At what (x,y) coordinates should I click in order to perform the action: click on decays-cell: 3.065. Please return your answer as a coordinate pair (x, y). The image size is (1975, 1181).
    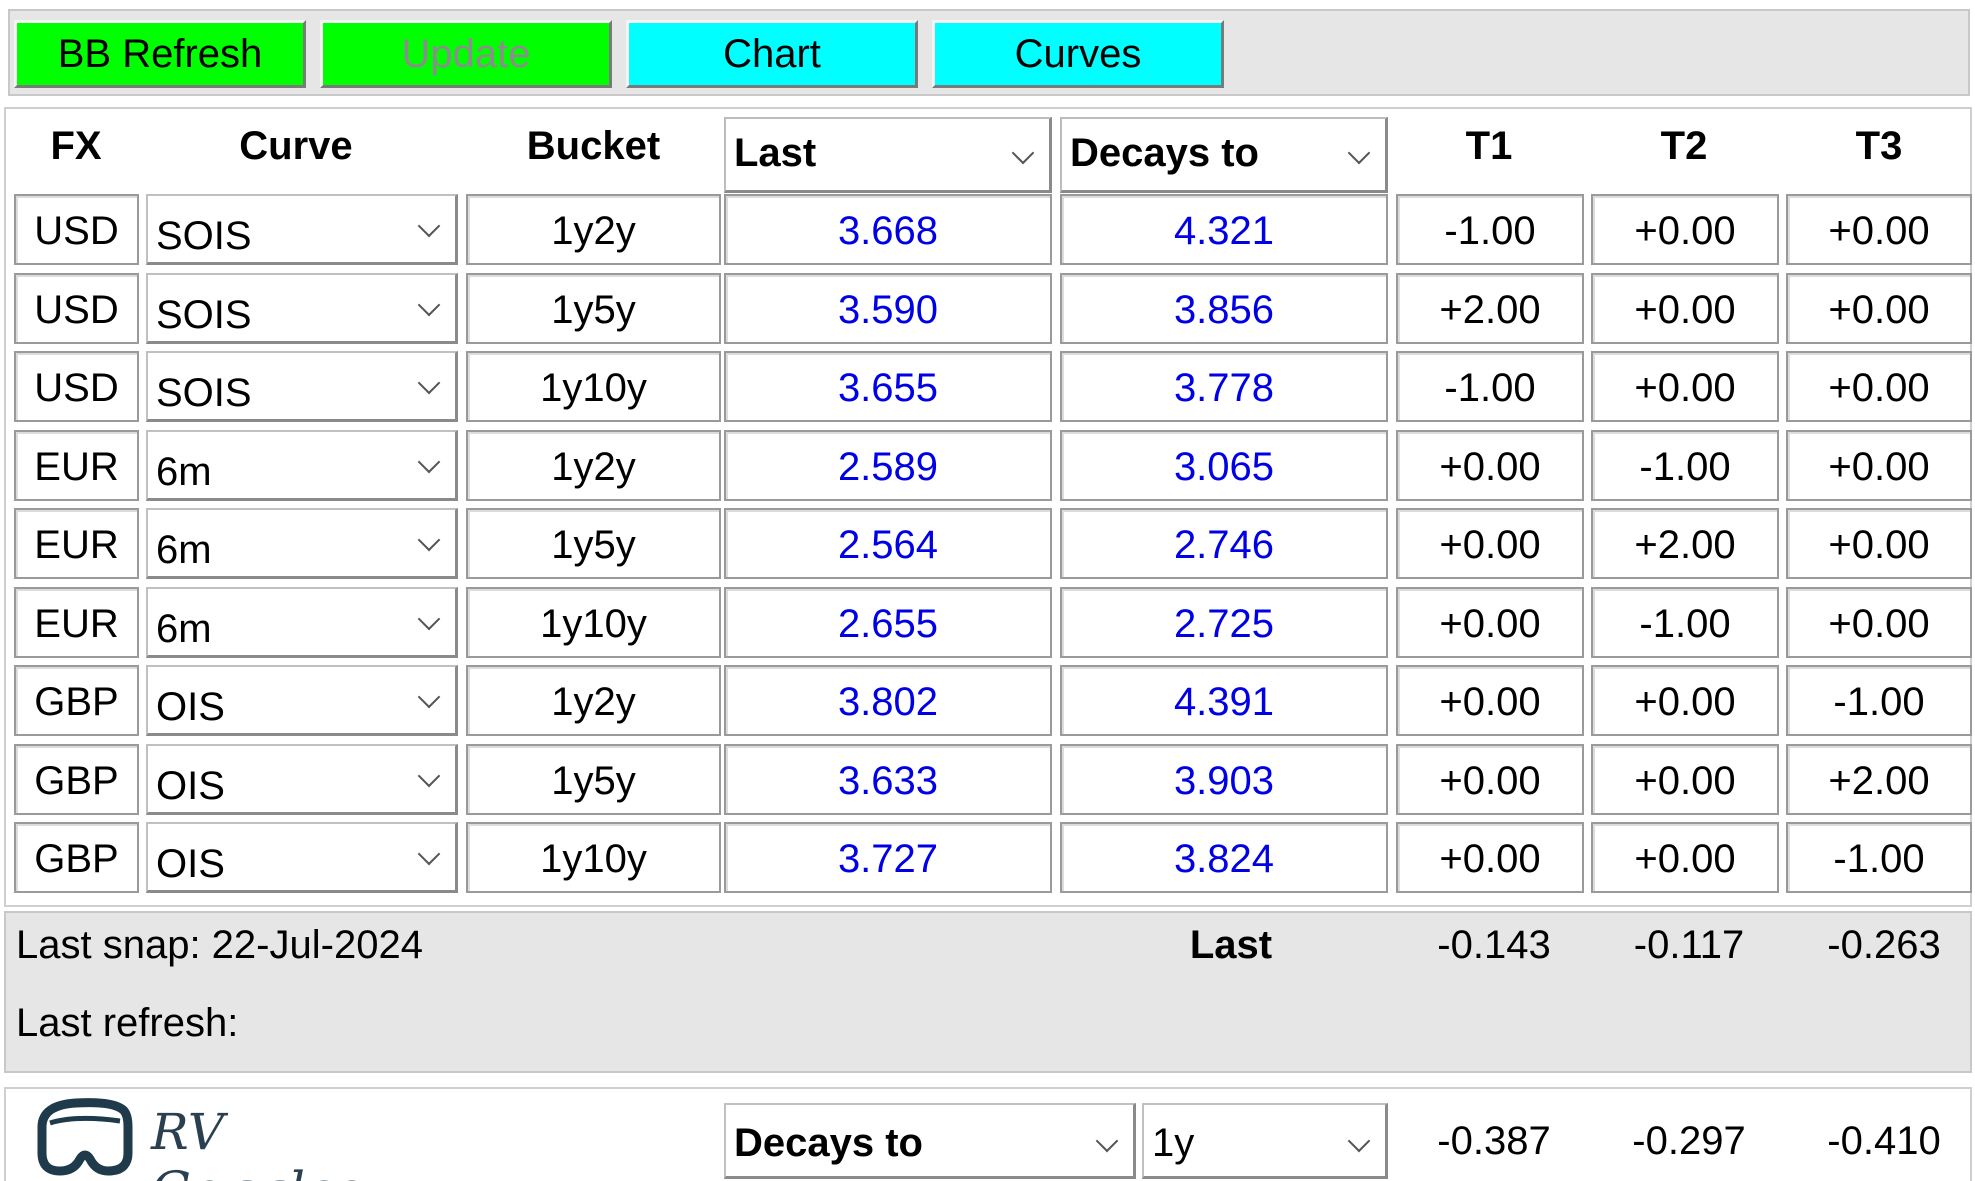
    Looking at the image, I should click on (1224, 465).